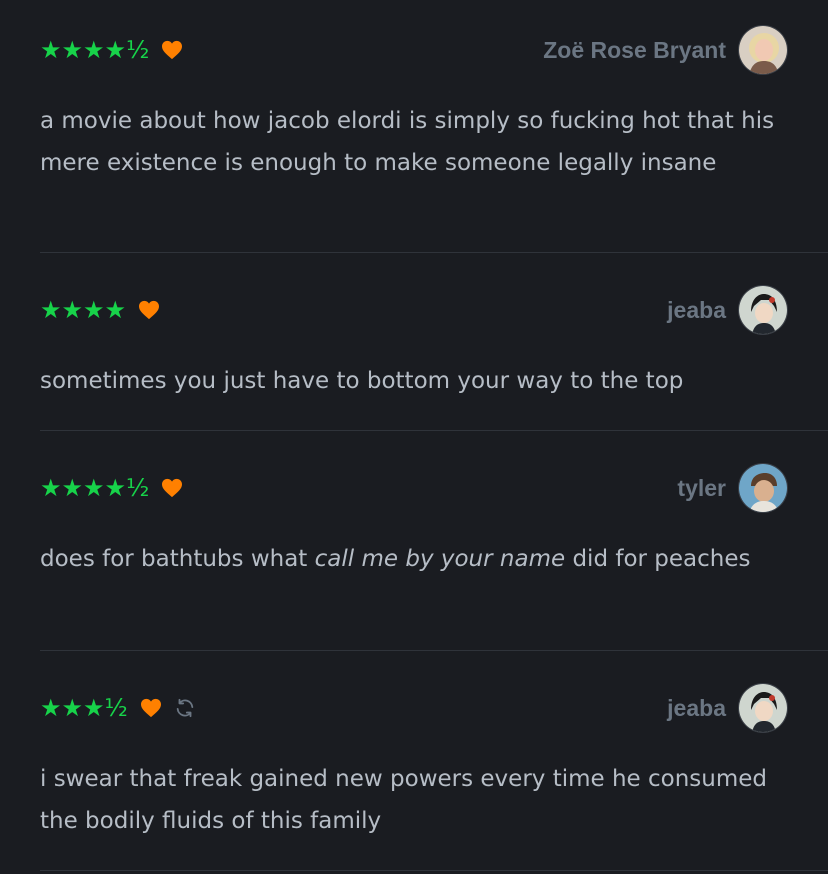 This screenshot has width=828, height=874. I want to click on star-rating: ★★★½, so click(84, 708).